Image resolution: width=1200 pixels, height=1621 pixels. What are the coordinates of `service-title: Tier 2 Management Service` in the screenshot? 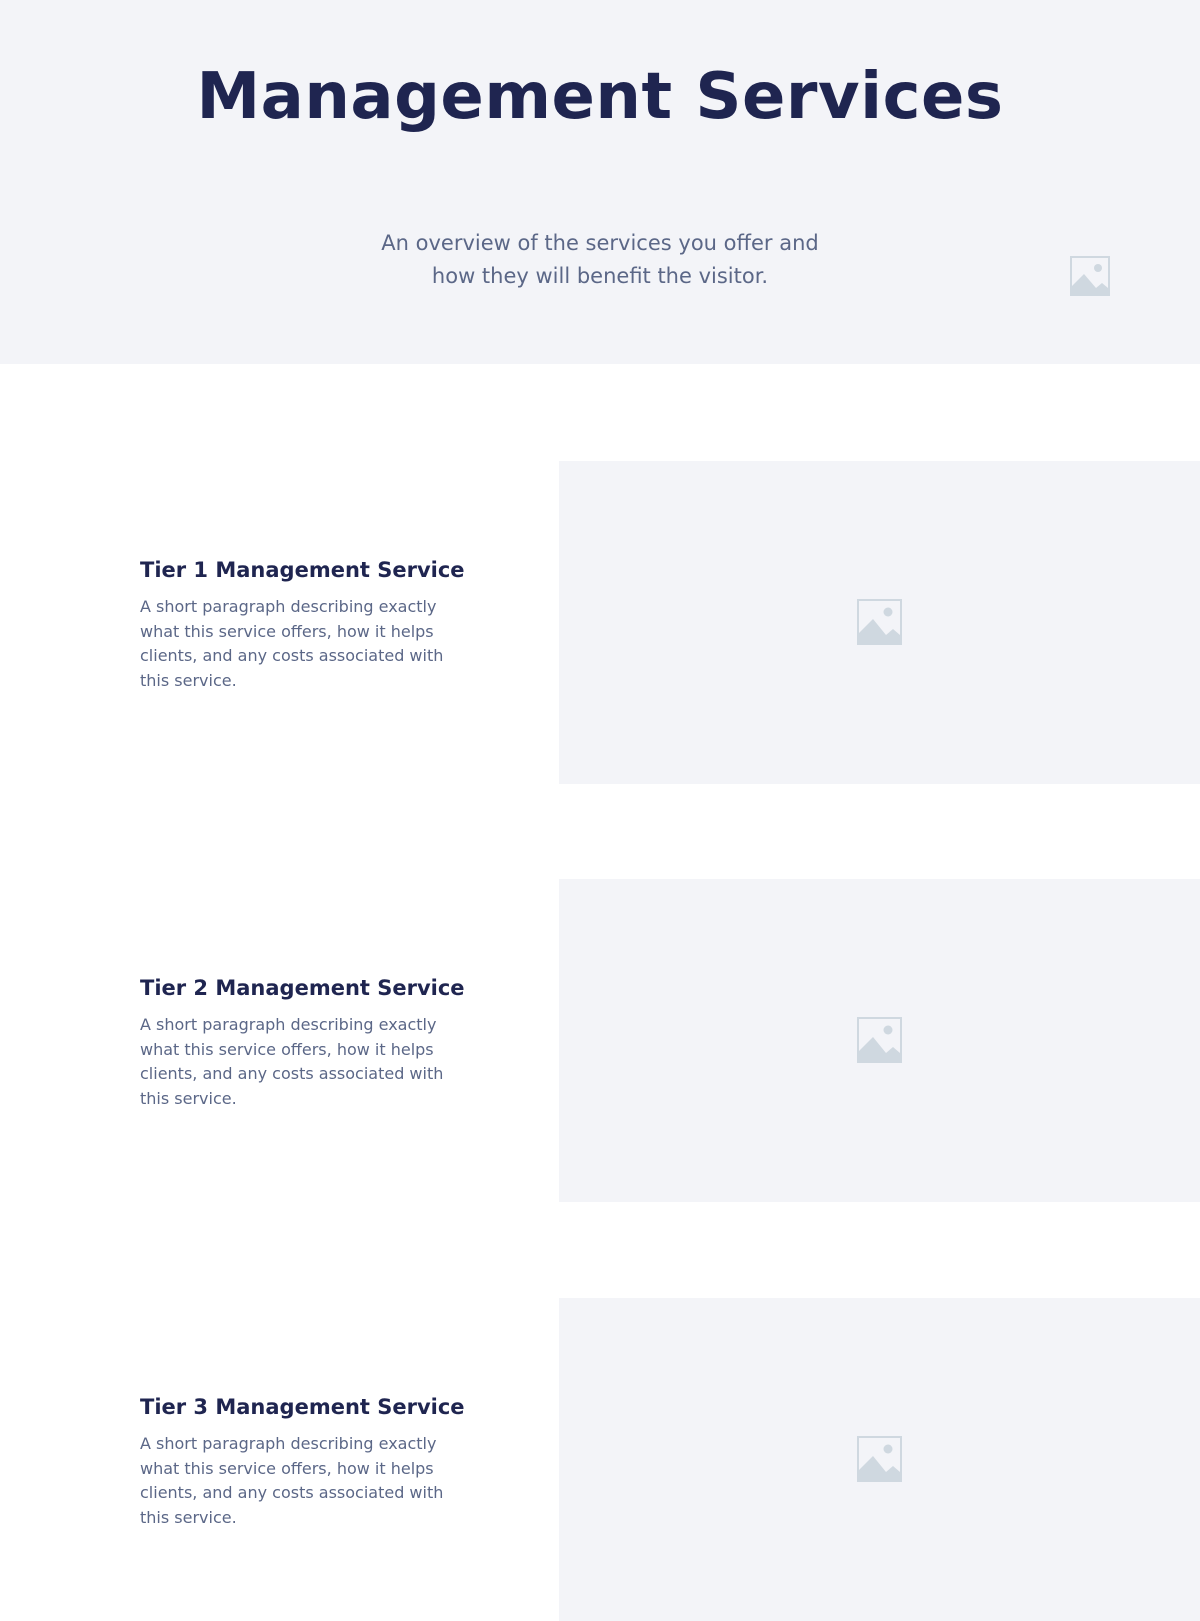 It's located at (302, 988).